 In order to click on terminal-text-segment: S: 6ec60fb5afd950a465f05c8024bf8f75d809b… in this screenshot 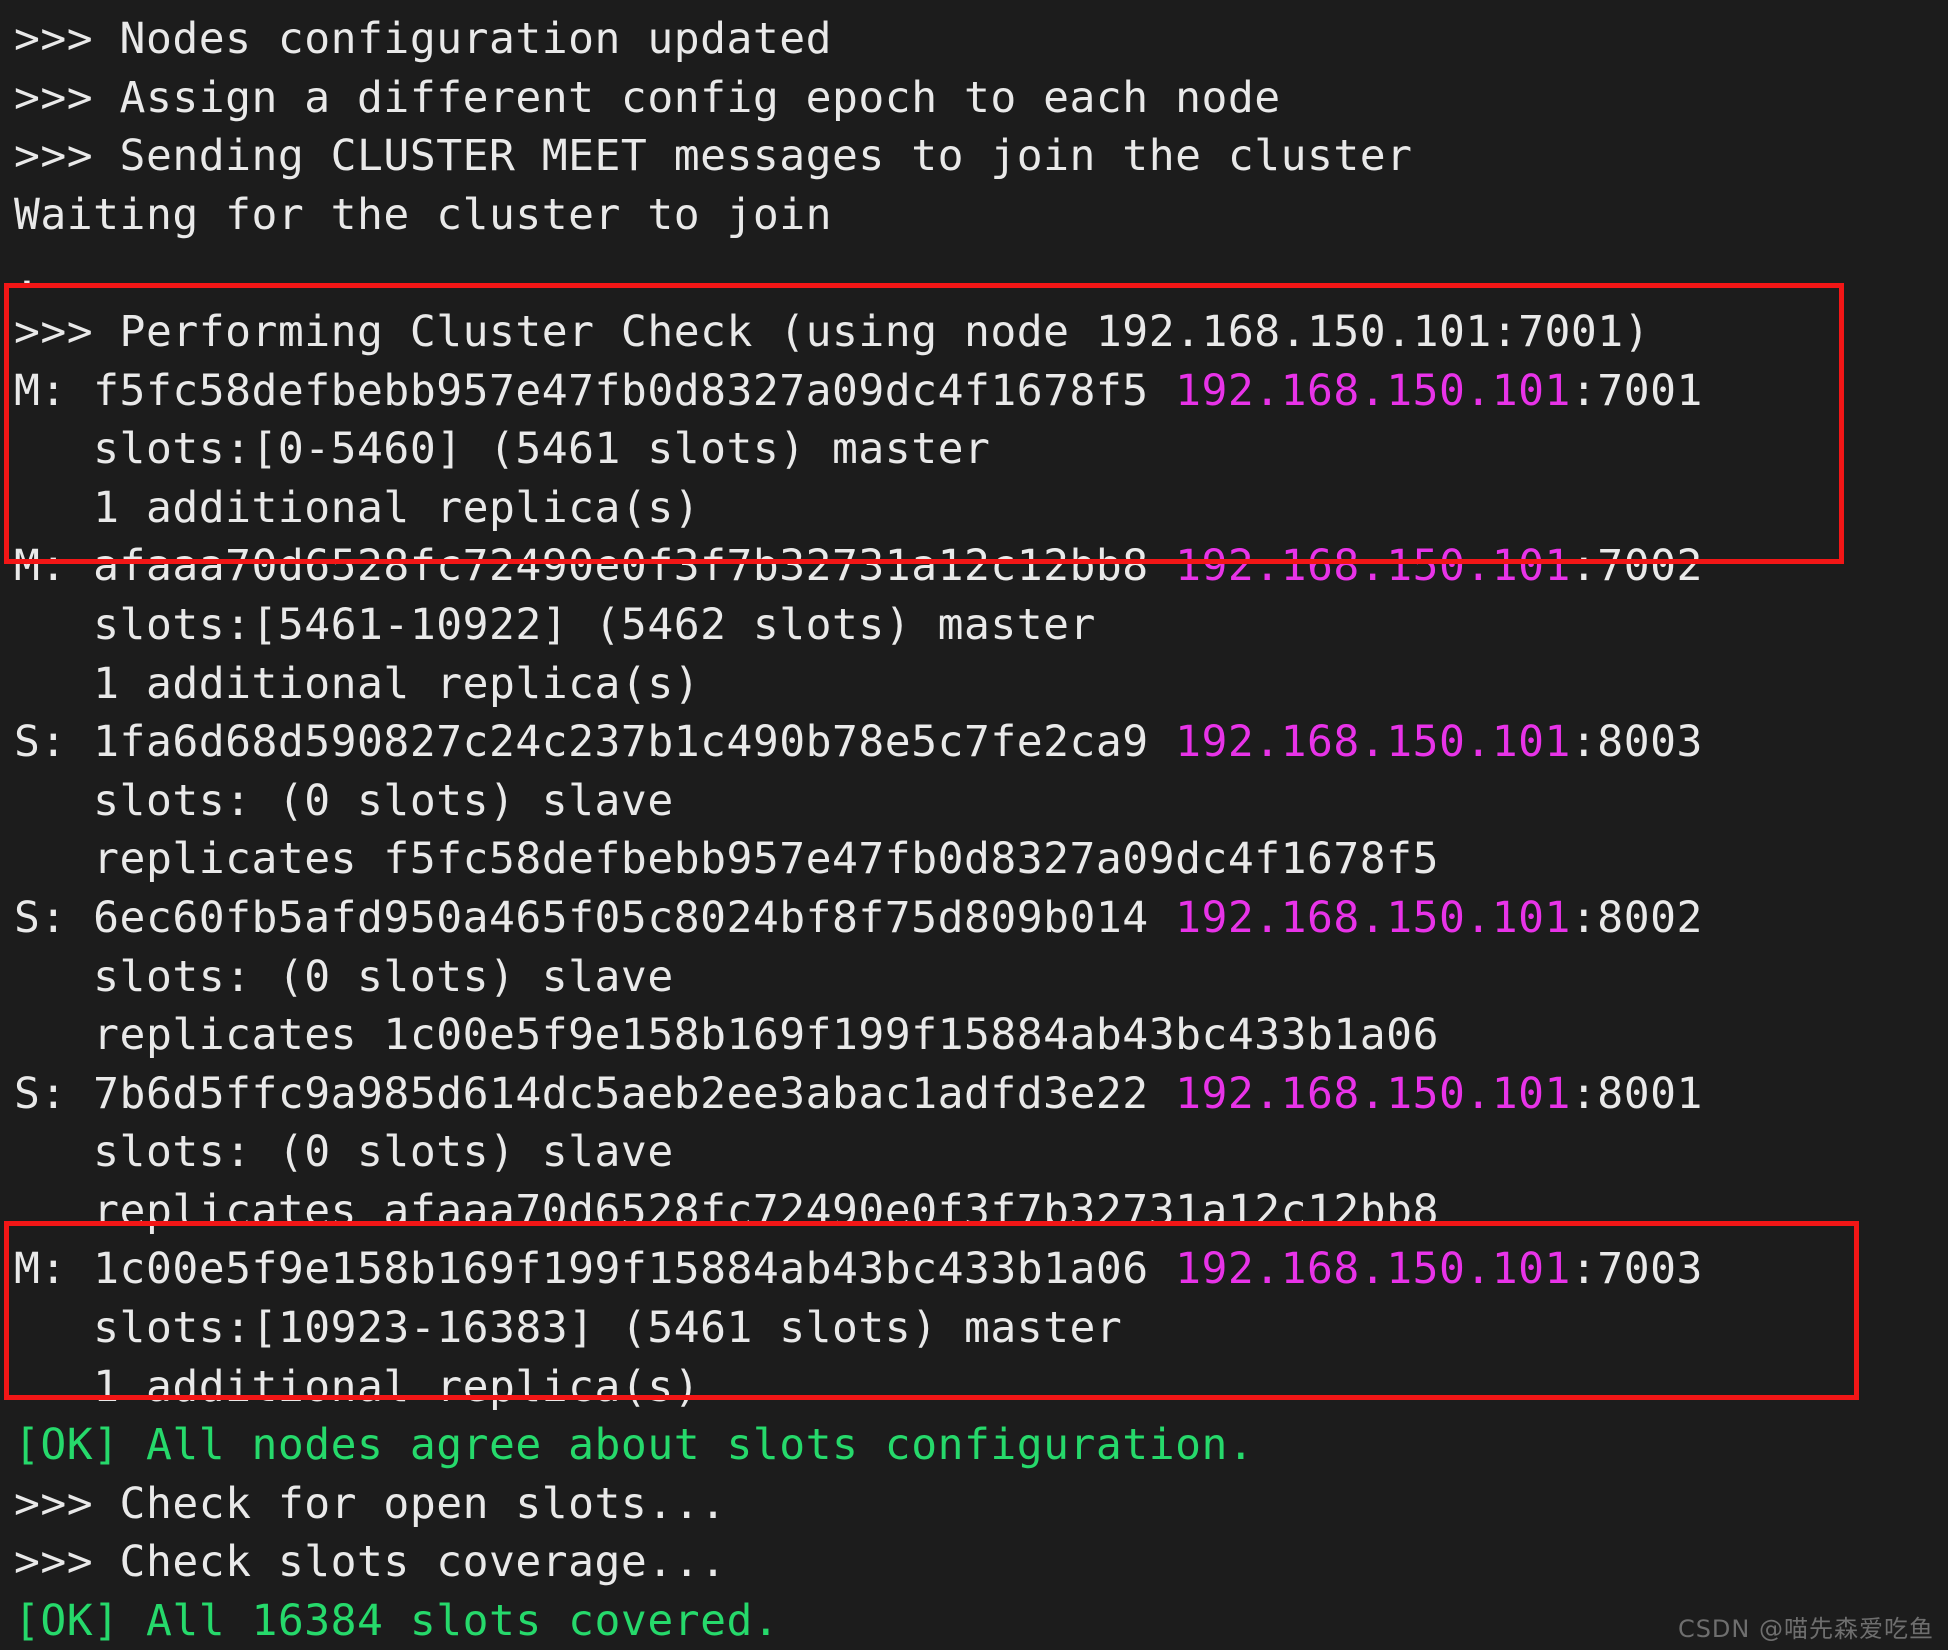, I will do `click(595, 917)`.